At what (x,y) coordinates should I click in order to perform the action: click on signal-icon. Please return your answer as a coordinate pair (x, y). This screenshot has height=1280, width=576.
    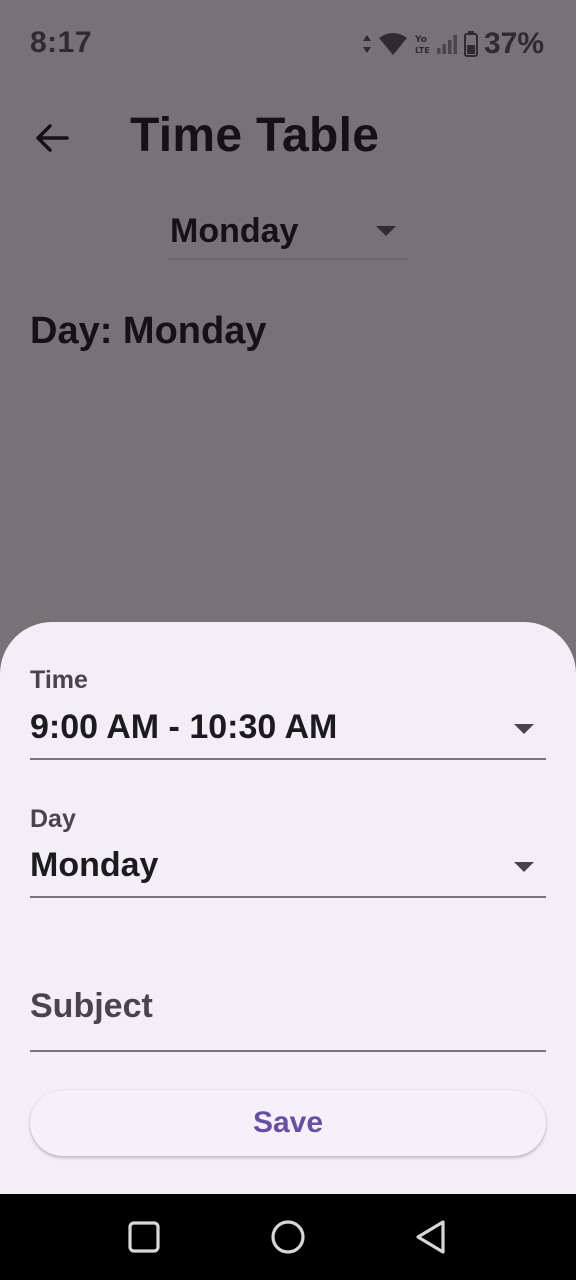
    Looking at the image, I should click on (446, 44).